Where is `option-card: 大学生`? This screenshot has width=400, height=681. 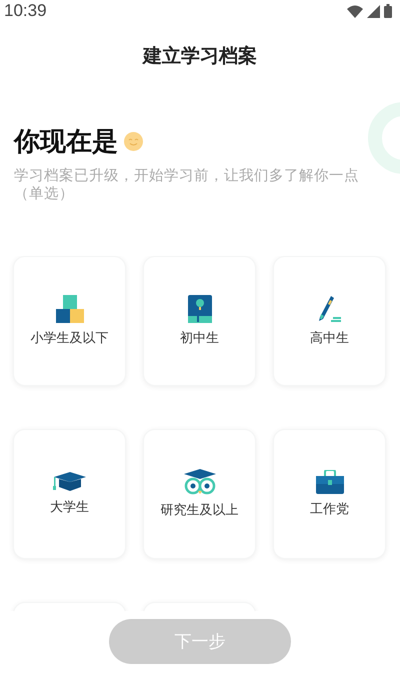 option-card: 大学生 is located at coordinates (69, 494).